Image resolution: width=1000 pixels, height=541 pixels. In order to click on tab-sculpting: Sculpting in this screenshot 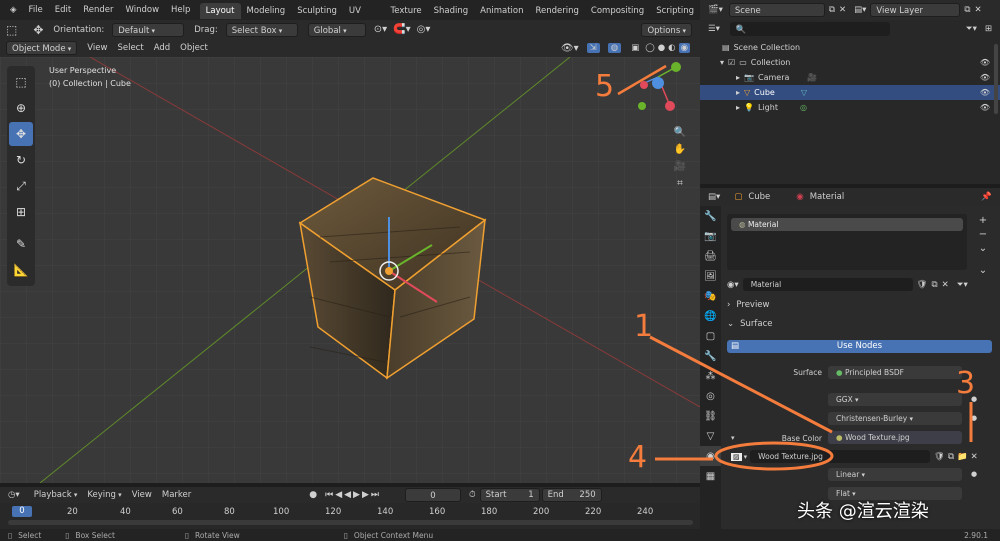, I will do `click(317, 11)`.